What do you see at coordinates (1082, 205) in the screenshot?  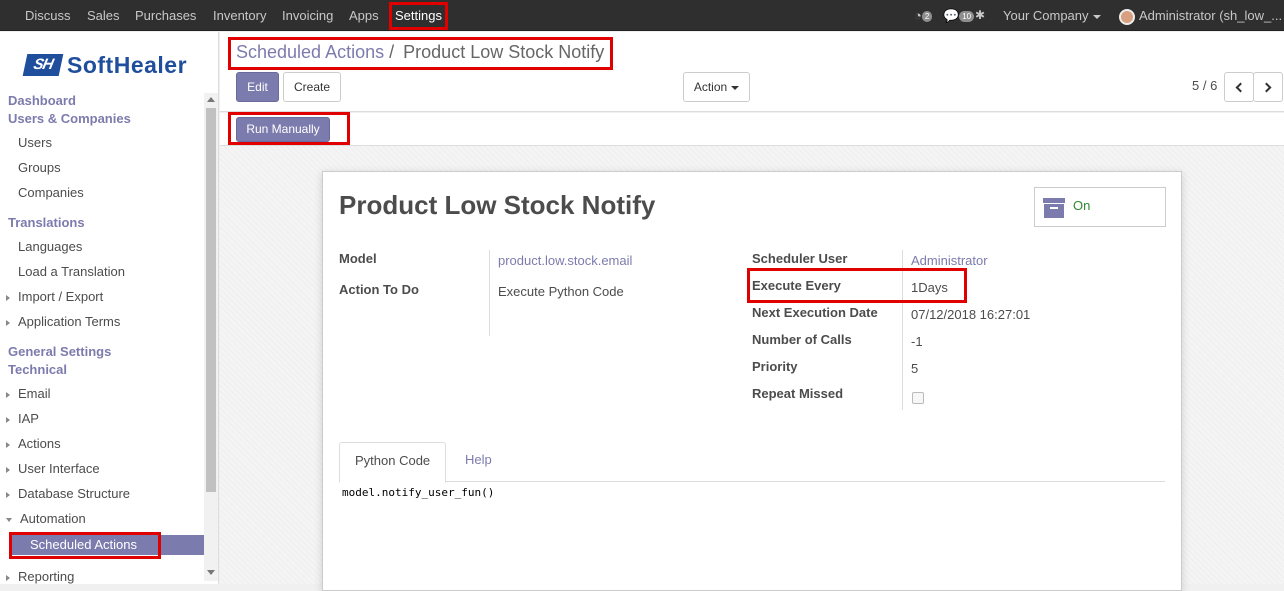 I see `active-status-label: On` at bounding box center [1082, 205].